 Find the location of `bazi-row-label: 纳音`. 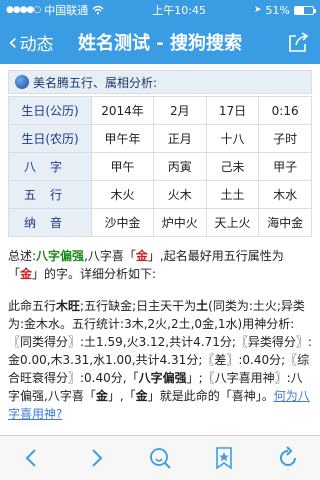

bazi-row-label: 纳音 is located at coordinates (50, 222).